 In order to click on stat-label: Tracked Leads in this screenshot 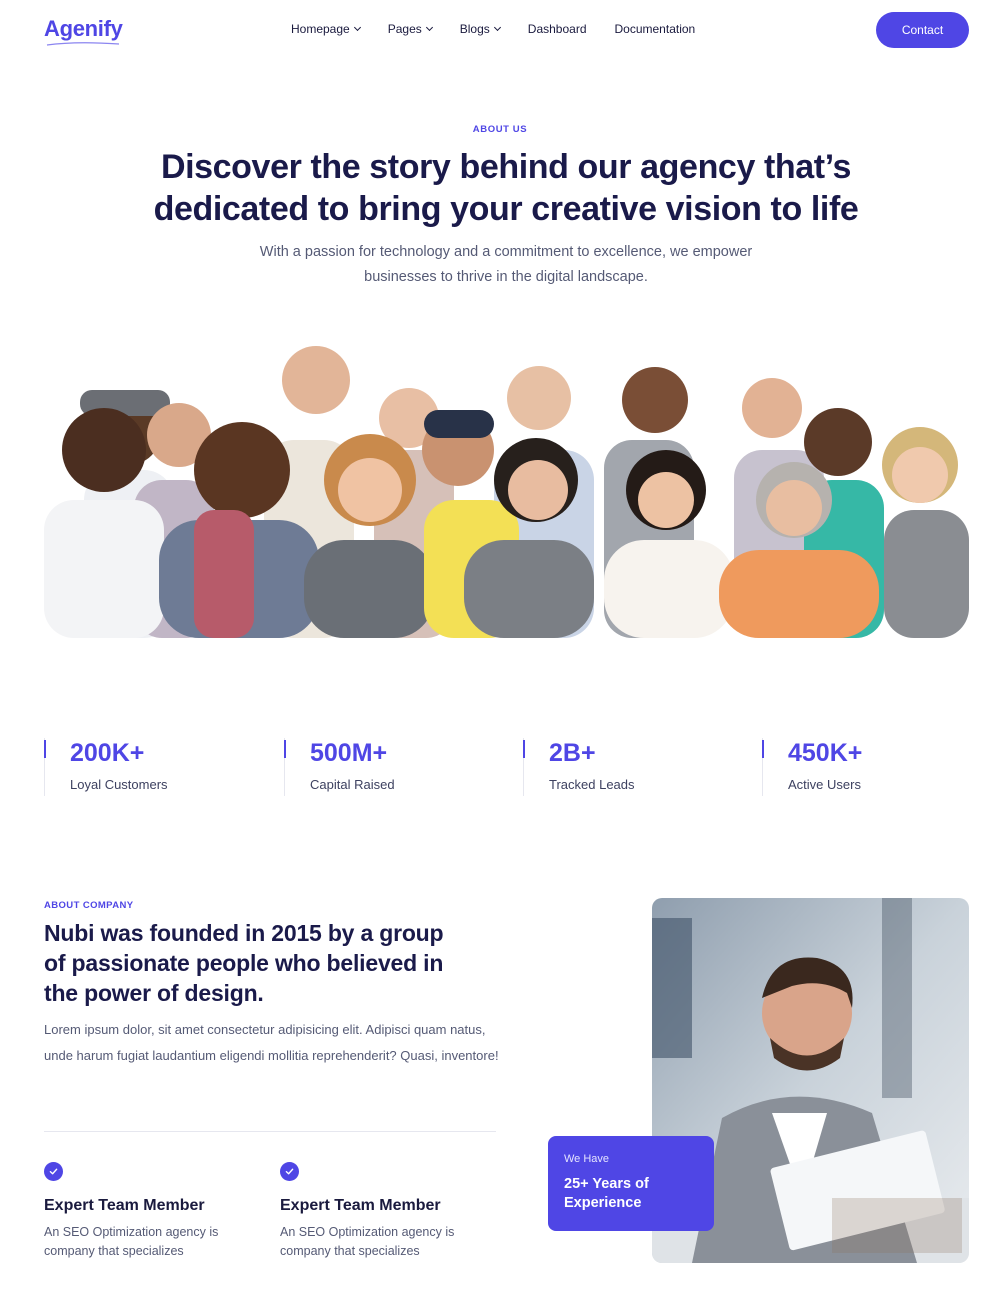, I will do `click(592, 784)`.